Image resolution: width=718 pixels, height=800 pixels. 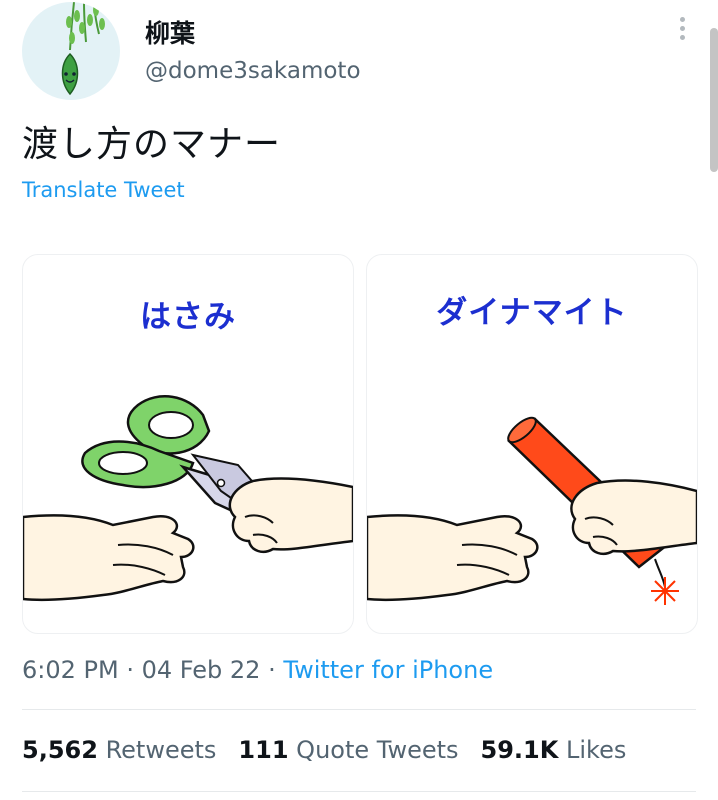 I want to click on retweets-label: Retweets, so click(x=161, y=750).